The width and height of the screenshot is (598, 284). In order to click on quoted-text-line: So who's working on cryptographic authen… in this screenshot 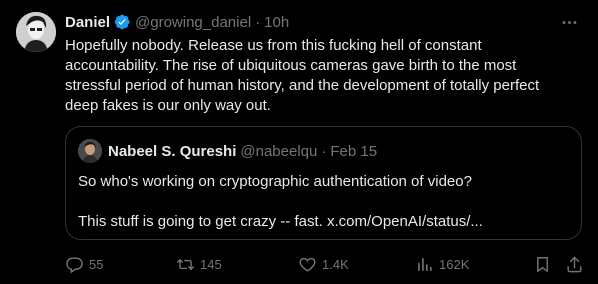, I will do `click(275, 181)`.